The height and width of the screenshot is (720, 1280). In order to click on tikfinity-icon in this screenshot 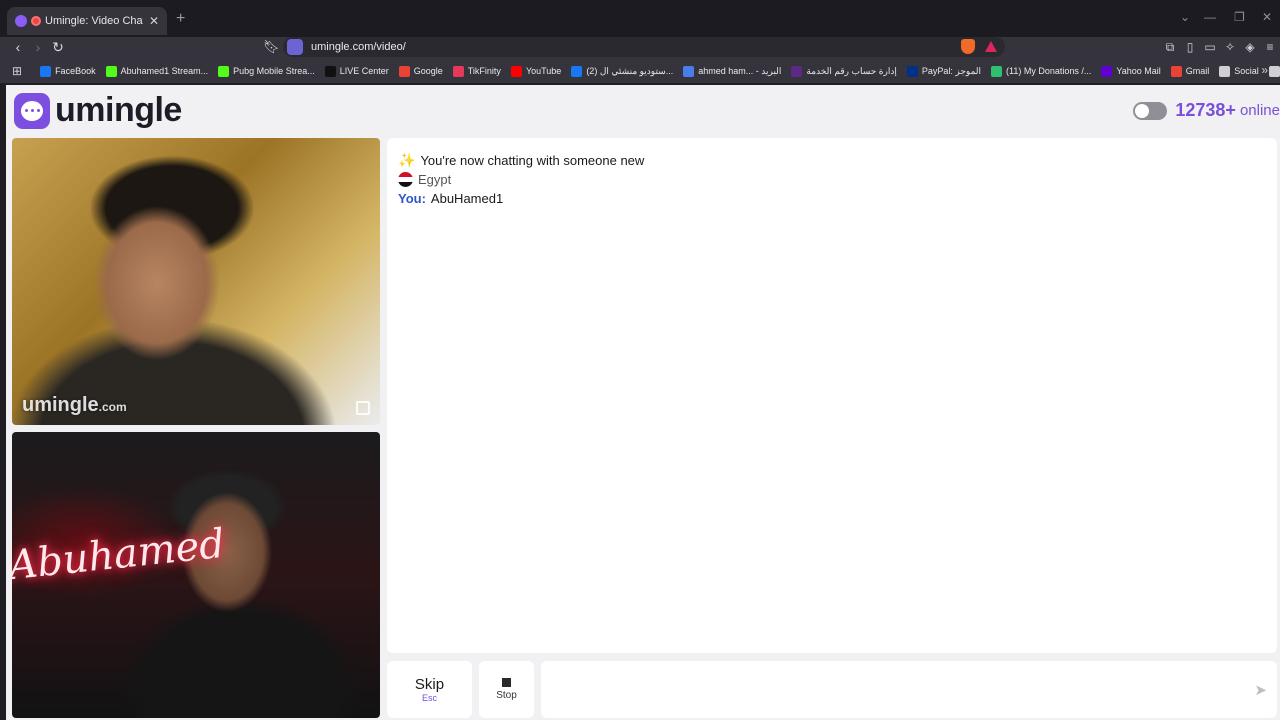, I will do `click(458, 71)`.